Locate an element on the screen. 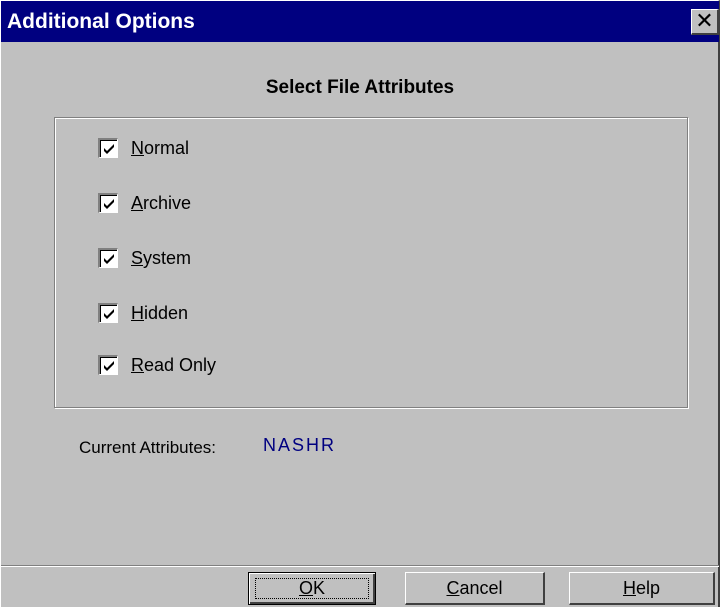 The height and width of the screenshot is (607, 722). section-heading: Select File Attributes is located at coordinates (360, 87).